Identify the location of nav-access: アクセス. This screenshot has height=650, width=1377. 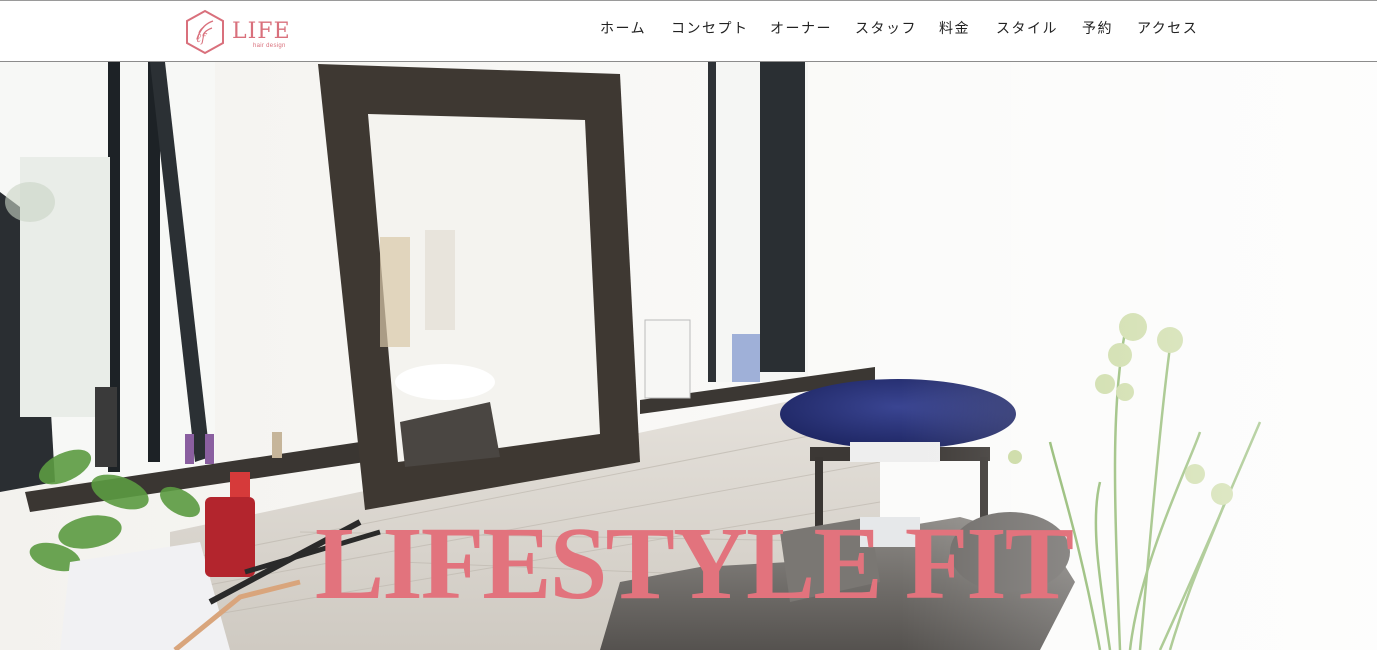
(1167, 29).